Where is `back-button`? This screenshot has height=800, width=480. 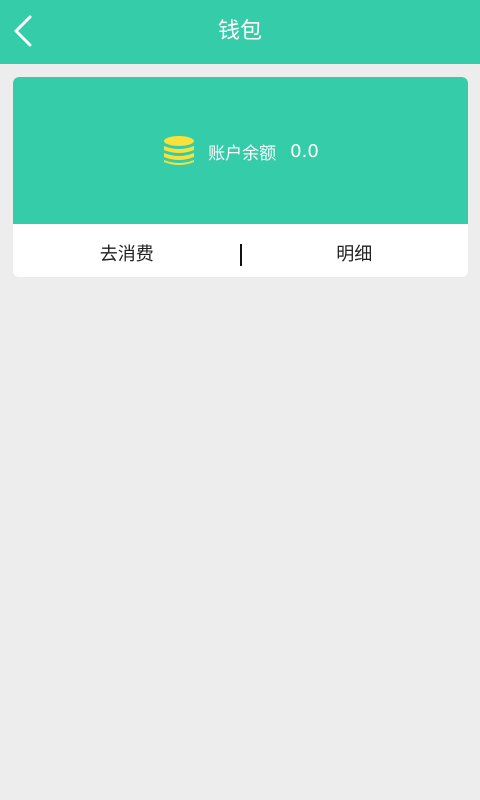
back-button is located at coordinates (28, 32).